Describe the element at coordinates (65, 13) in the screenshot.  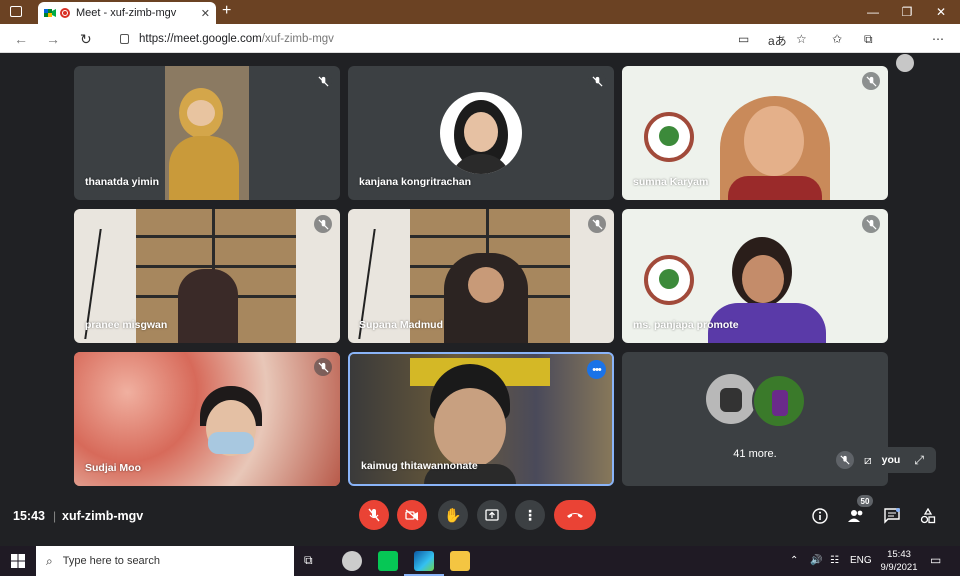
I see `recording-indicator-icon` at that location.